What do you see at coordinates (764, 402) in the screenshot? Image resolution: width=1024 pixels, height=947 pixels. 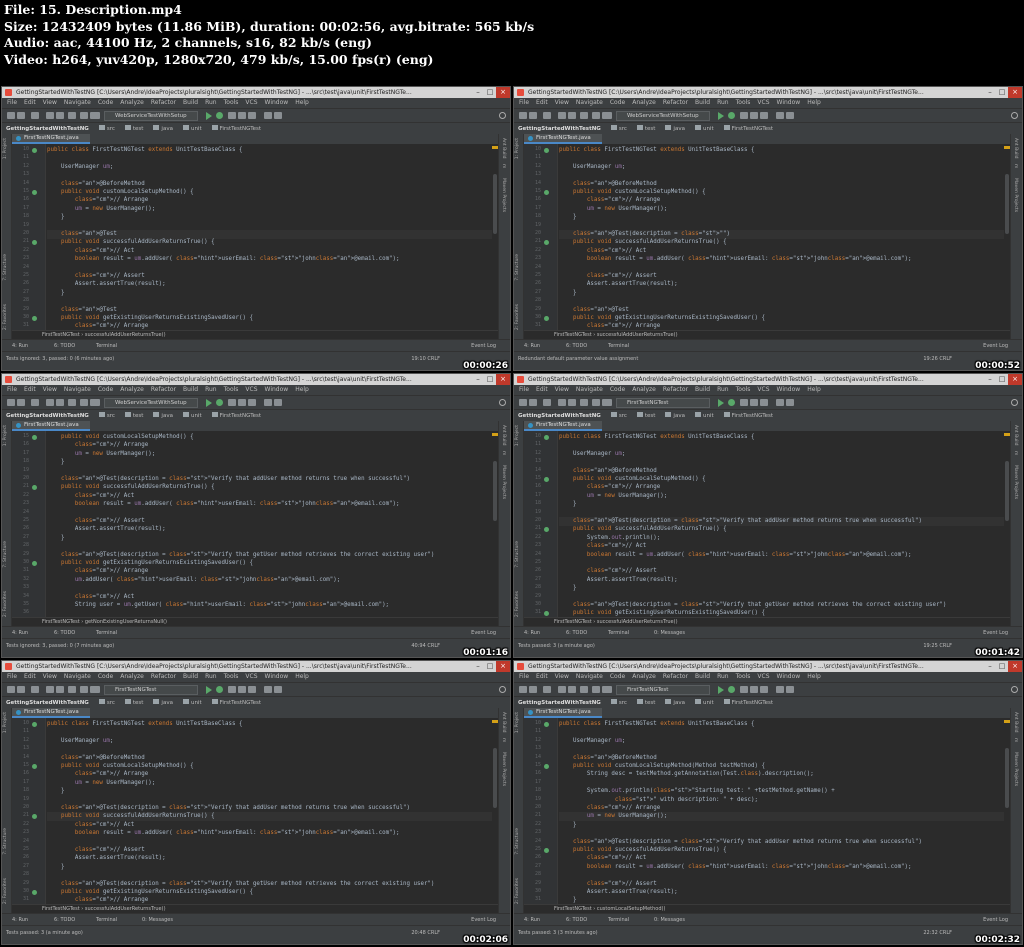 I see `stop-icon` at bounding box center [764, 402].